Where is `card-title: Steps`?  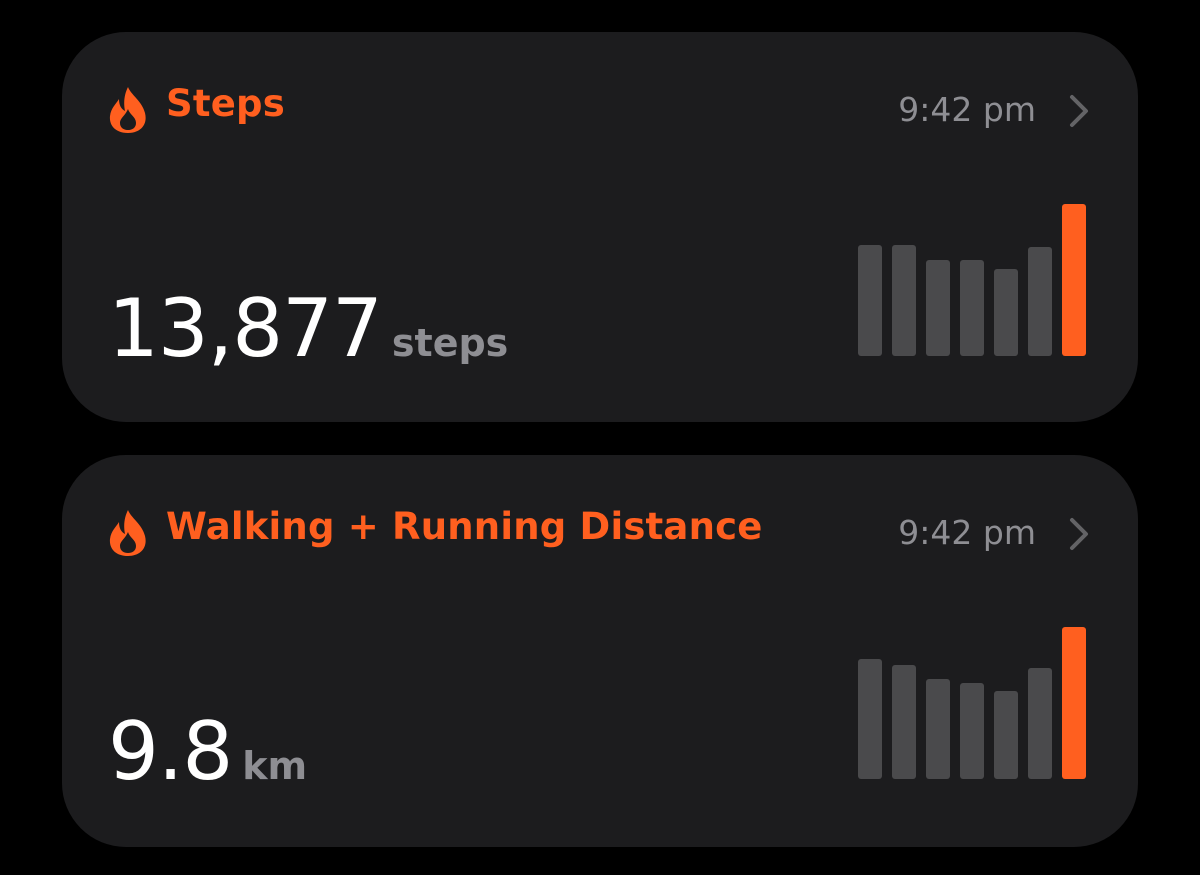
card-title: Steps is located at coordinates (225, 103).